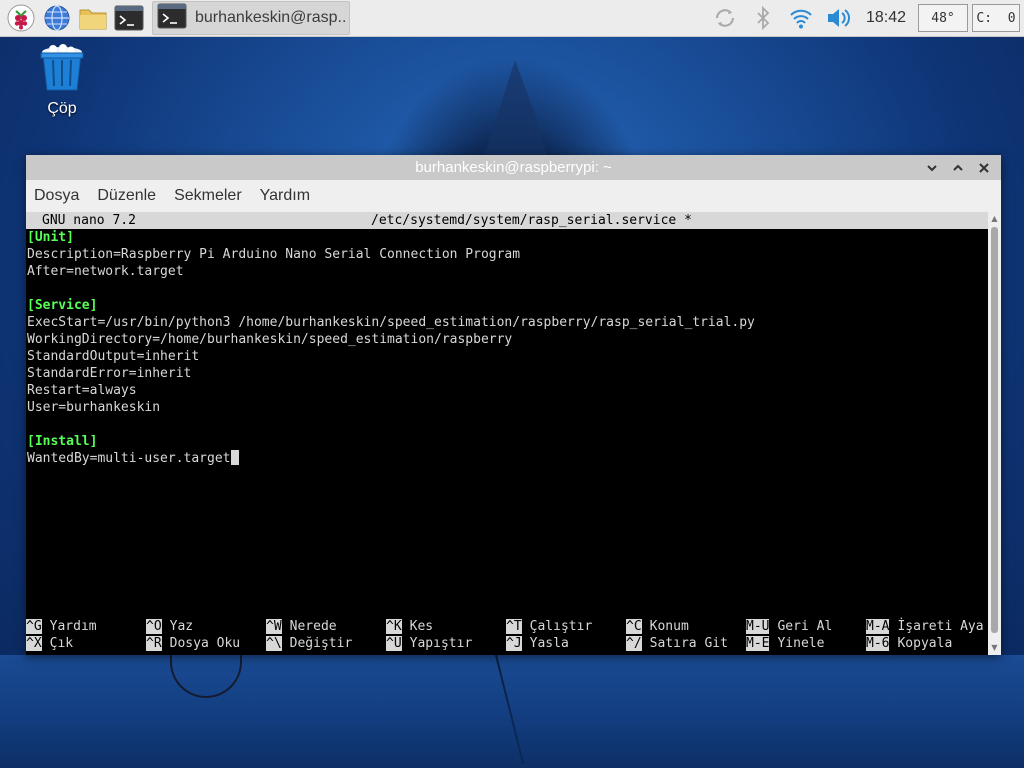 The height and width of the screenshot is (768, 1024). Describe the element at coordinates (129, 18) in the screenshot. I see `terminal-icon` at that location.